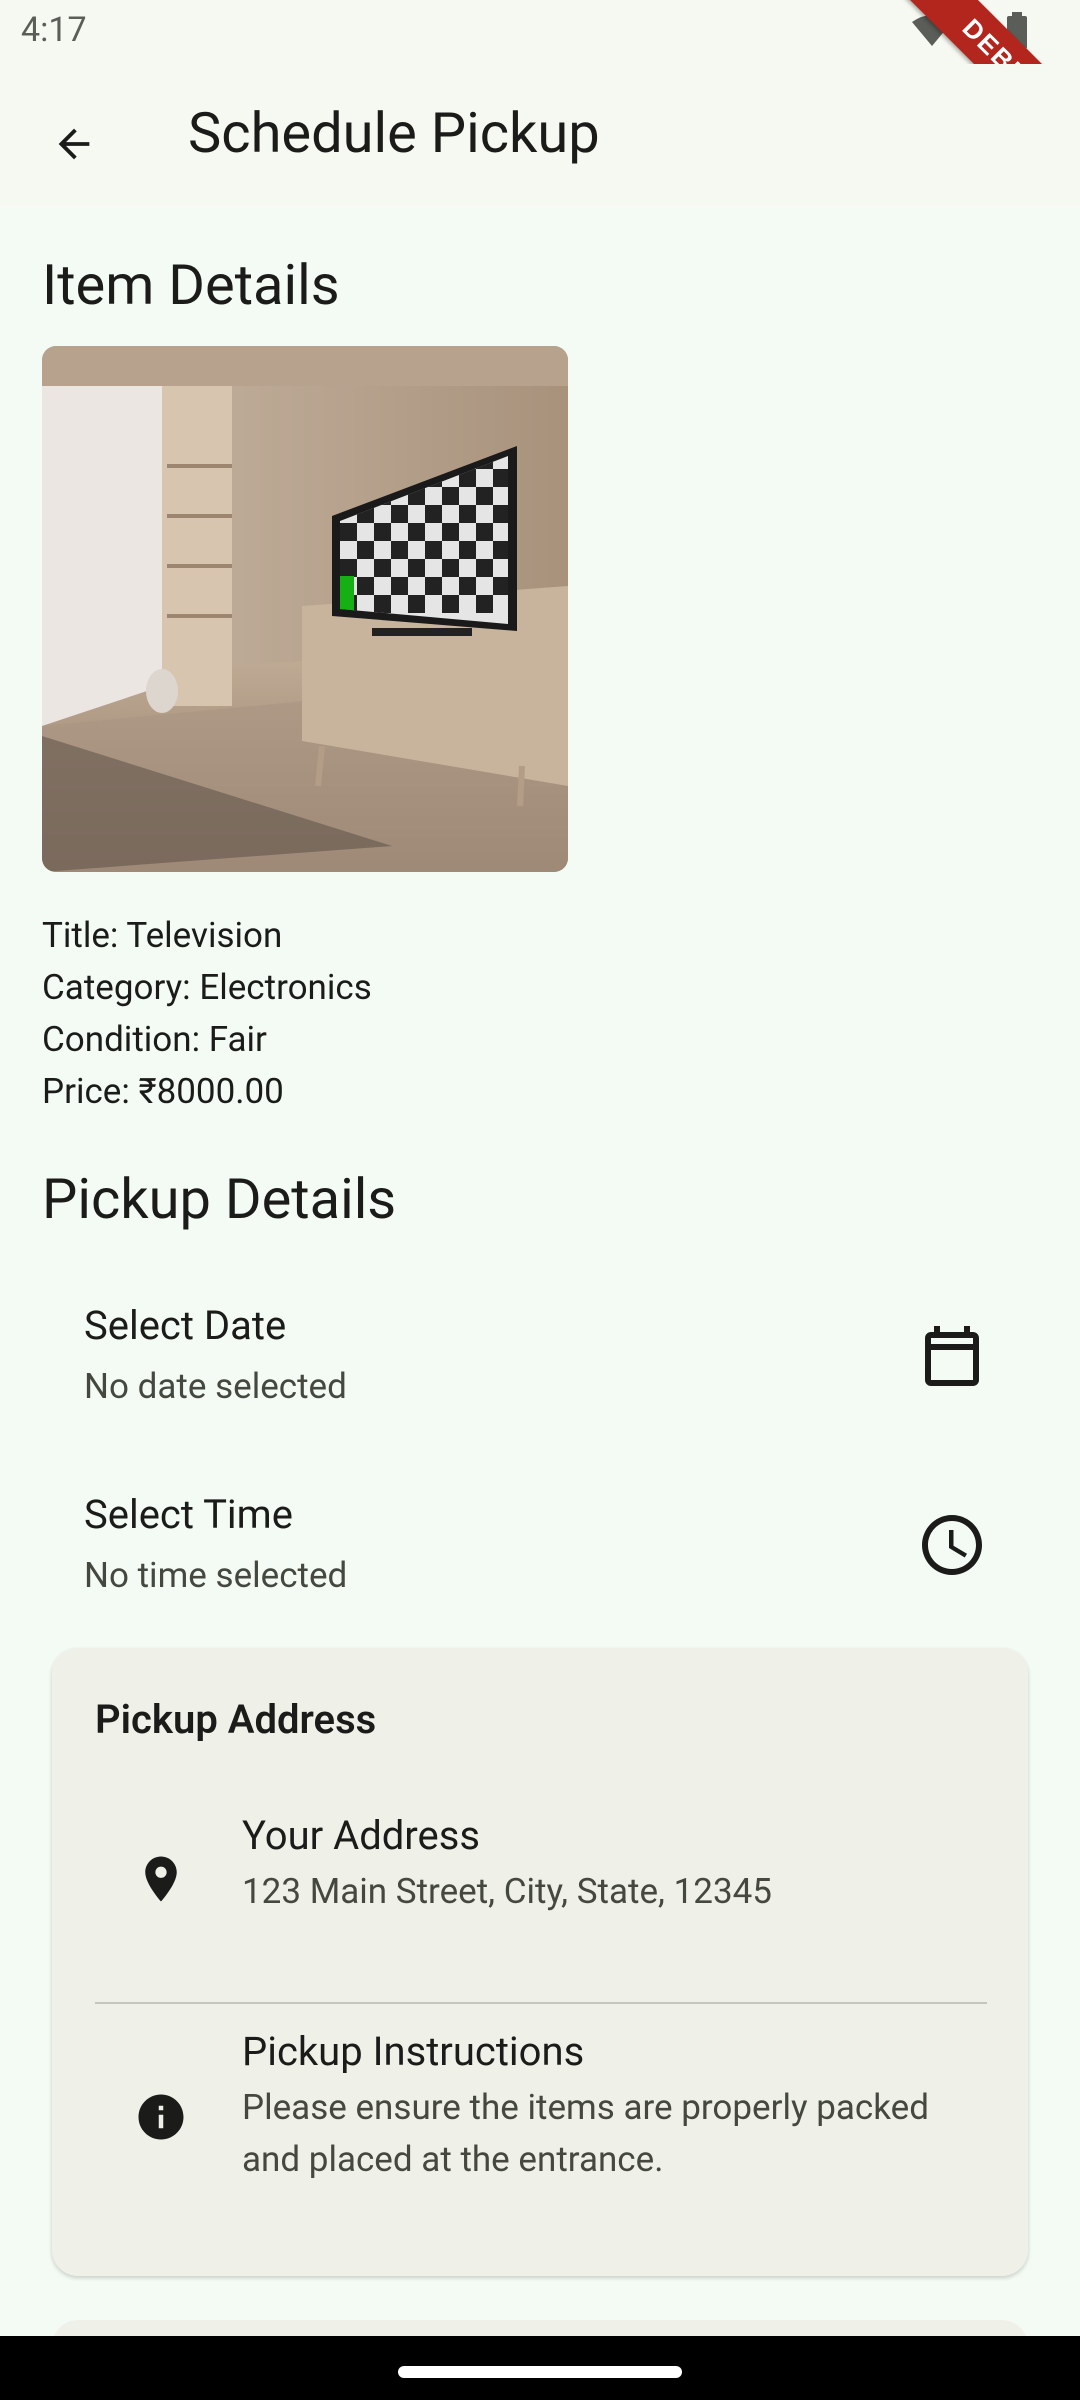  I want to click on instructions-label: Pickup Instructions, so click(413, 2051).